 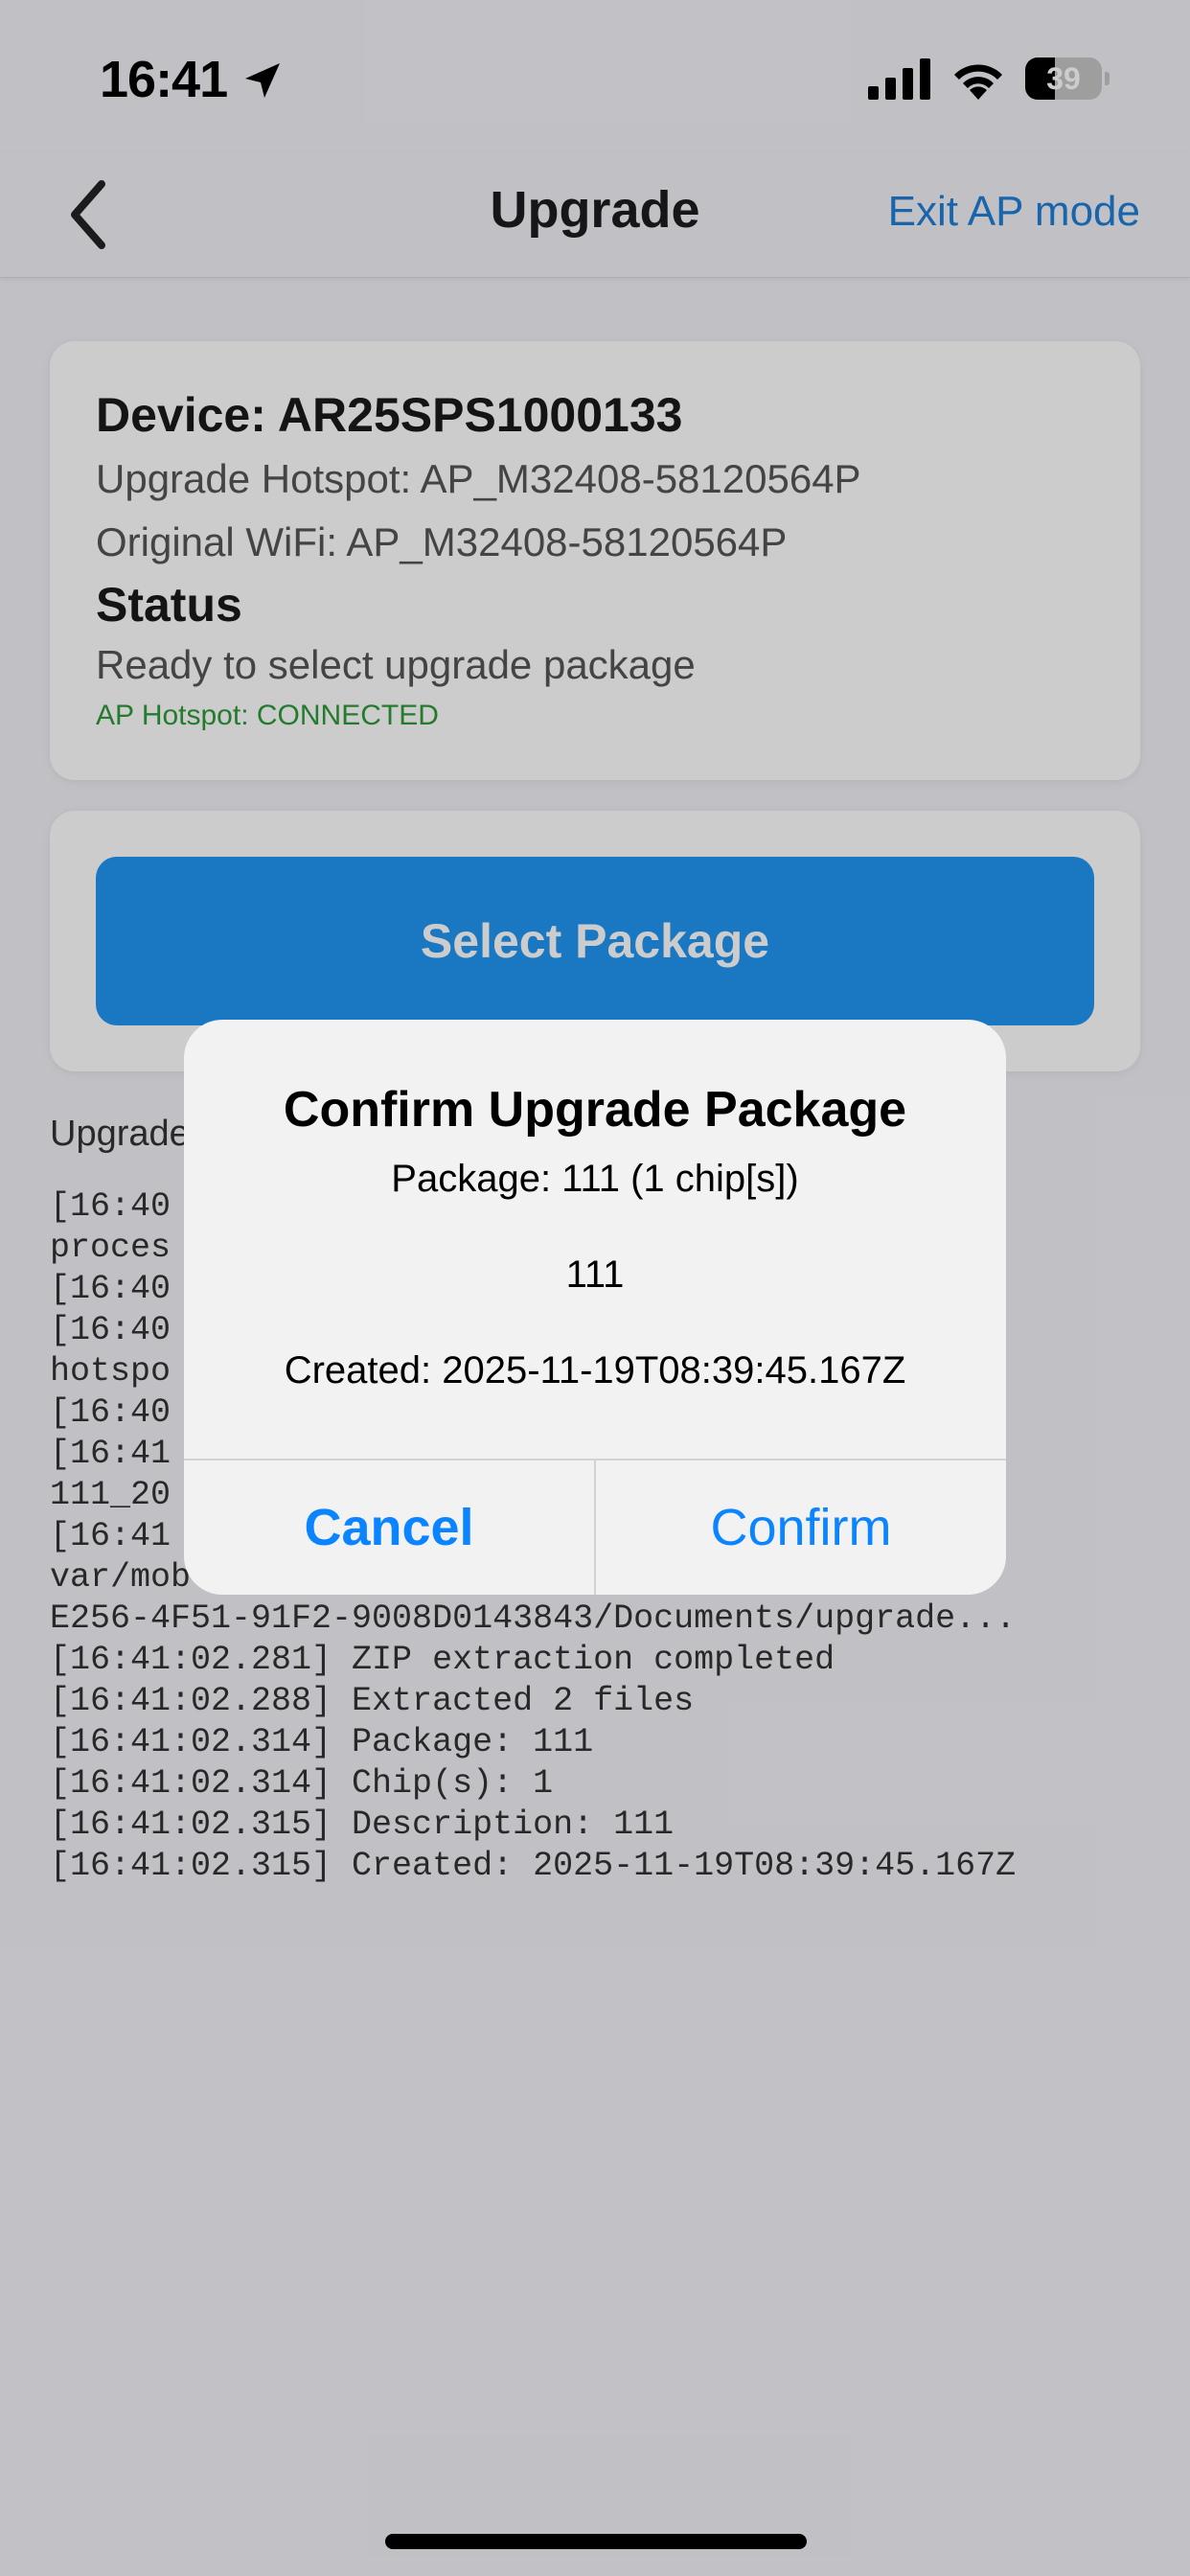 What do you see at coordinates (595, 1275) in the screenshot?
I see `dialog-description: 111` at bounding box center [595, 1275].